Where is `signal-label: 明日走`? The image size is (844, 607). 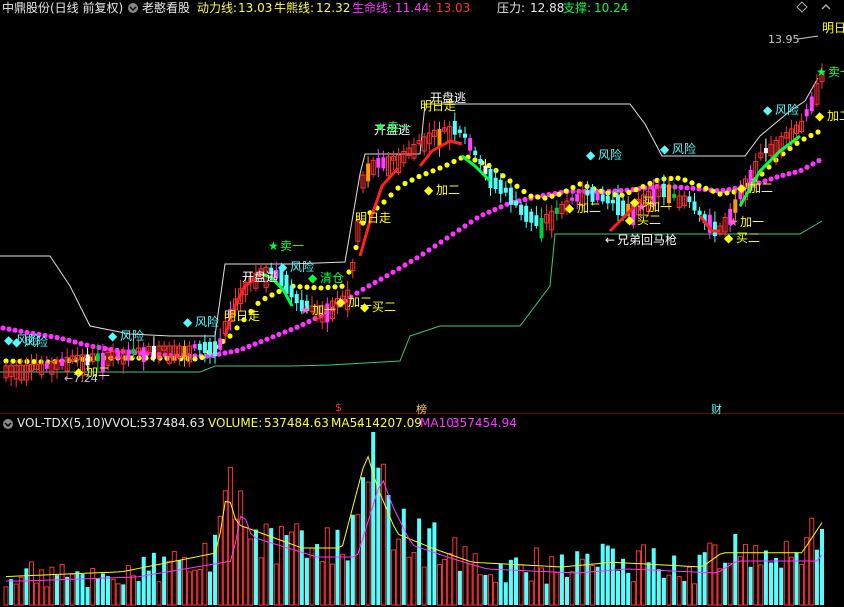
signal-label: 明日走 is located at coordinates (242, 316).